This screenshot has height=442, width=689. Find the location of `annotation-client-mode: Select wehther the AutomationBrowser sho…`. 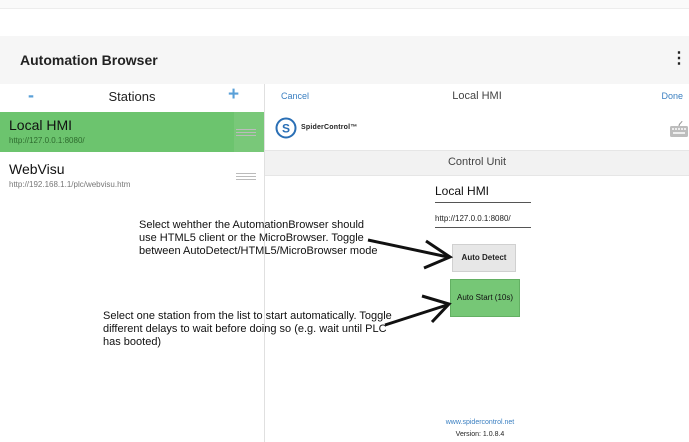

annotation-client-mode: Select wehther the AutomationBrowser sho… is located at coordinates (258, 238).